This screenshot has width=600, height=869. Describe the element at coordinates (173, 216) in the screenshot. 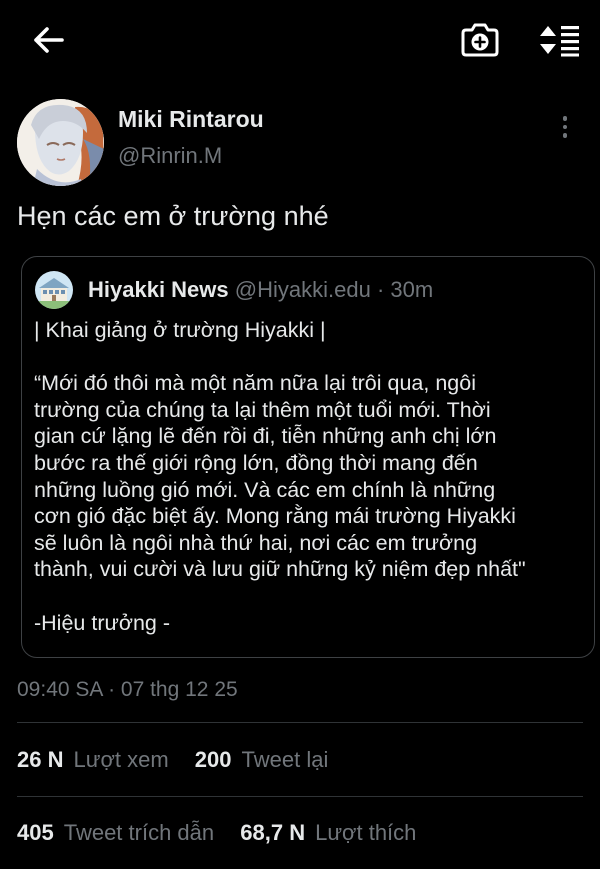

I see `tweet-text: Hẹn các em ở trường nhé` at that location.